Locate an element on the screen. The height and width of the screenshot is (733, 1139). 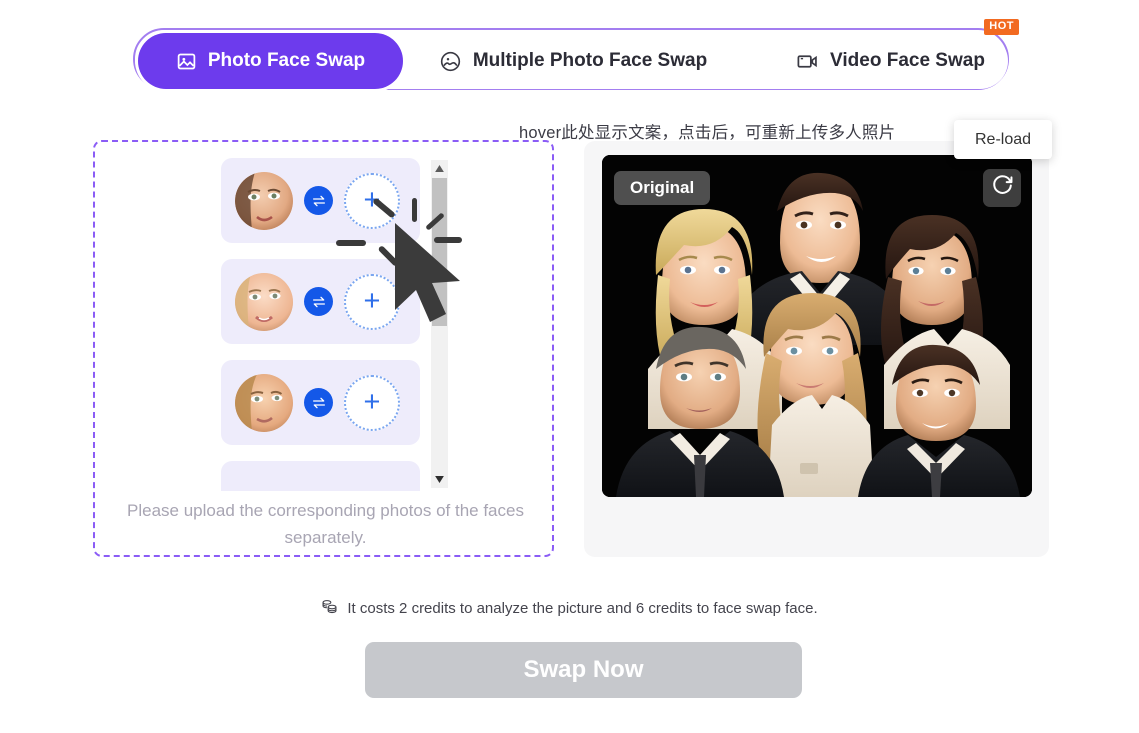
tab-multiple-photo-face-swap: Multiple Photo Face Swap is located at coordinates (573, 61).